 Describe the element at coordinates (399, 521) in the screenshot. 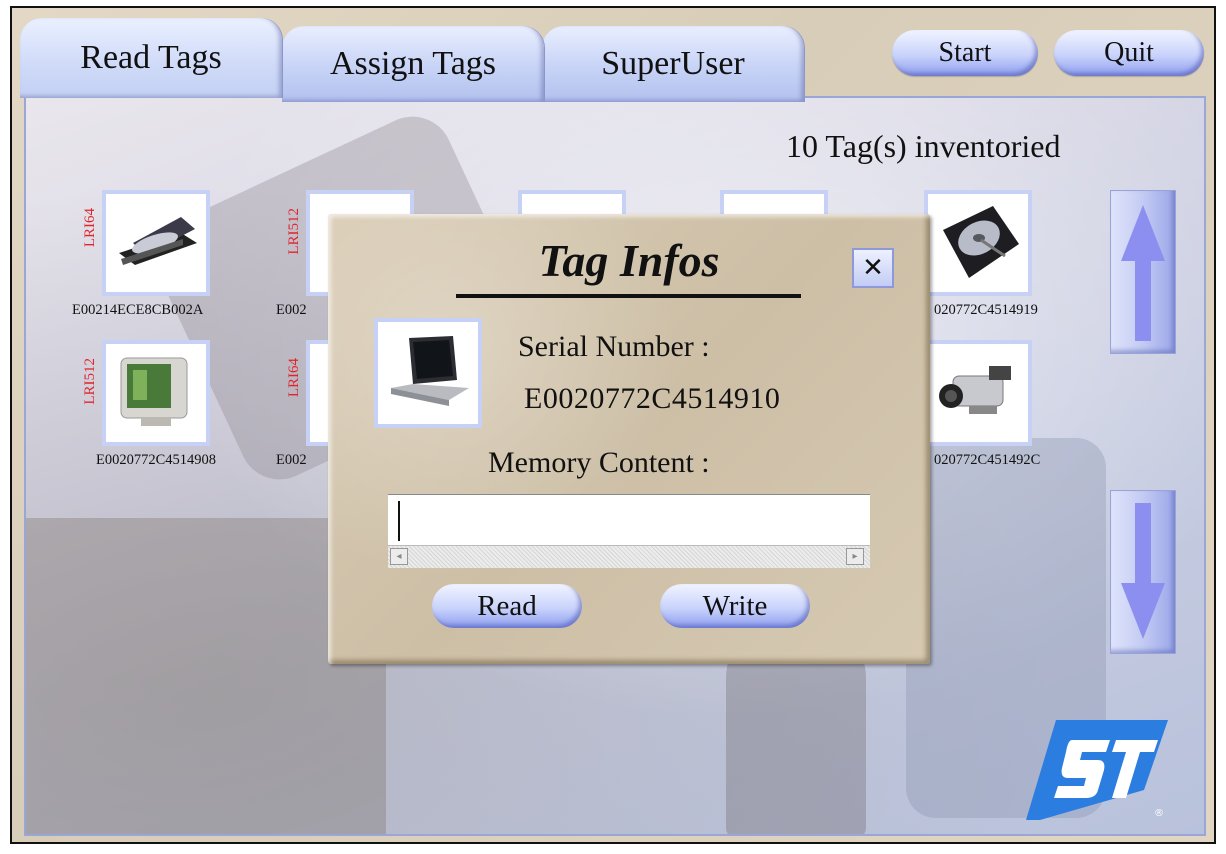

I see `text-caret` at that location.